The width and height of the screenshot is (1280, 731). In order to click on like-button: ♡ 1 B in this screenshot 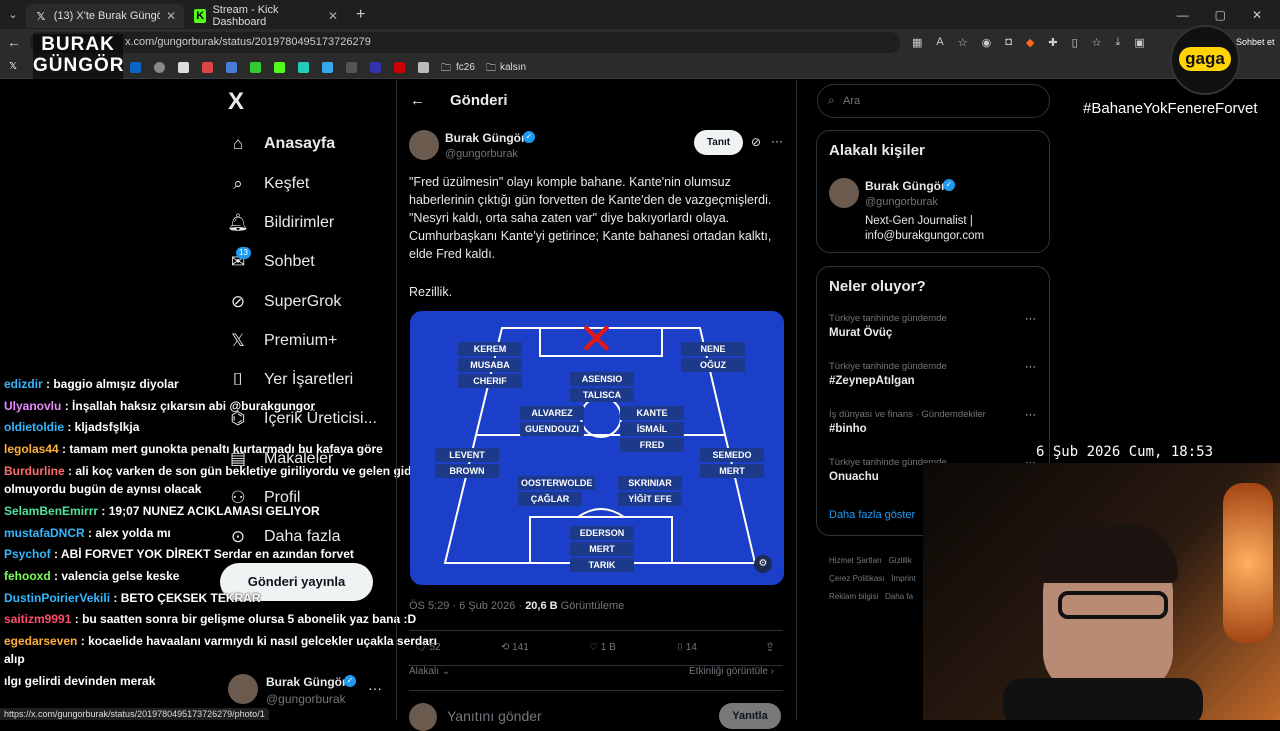, I will do `click(602, 647)`.